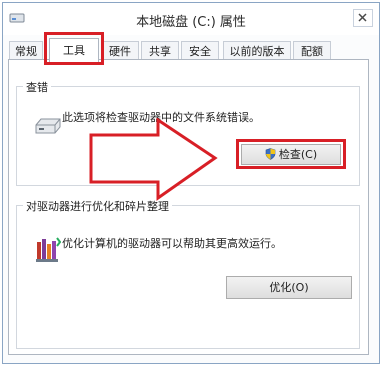 The height and width of the screenshot is (366, 383). I want to click on check-button: 检查(C), so click(291, 154).